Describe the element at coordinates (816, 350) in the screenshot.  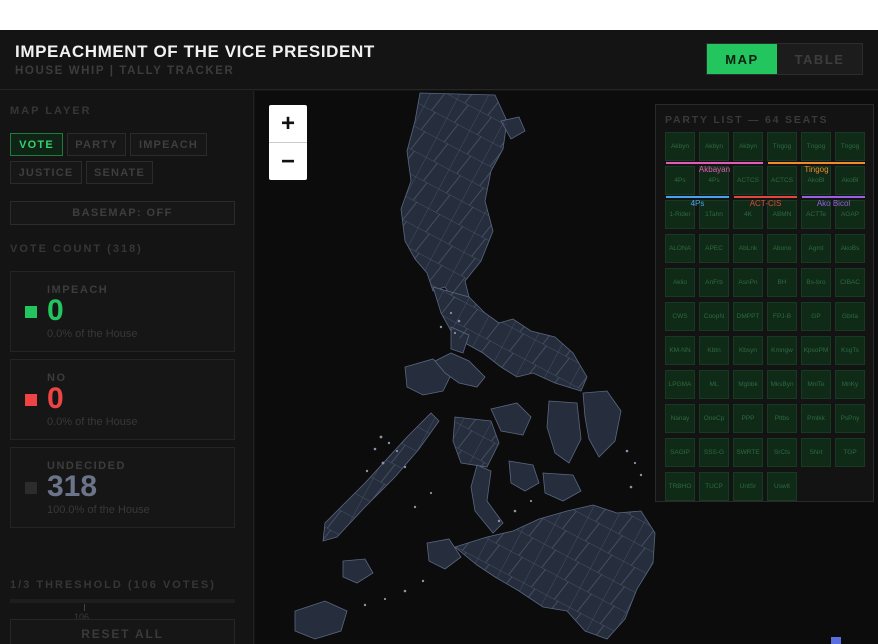
I see `party-seat-cell: KpsoPM` at that location.